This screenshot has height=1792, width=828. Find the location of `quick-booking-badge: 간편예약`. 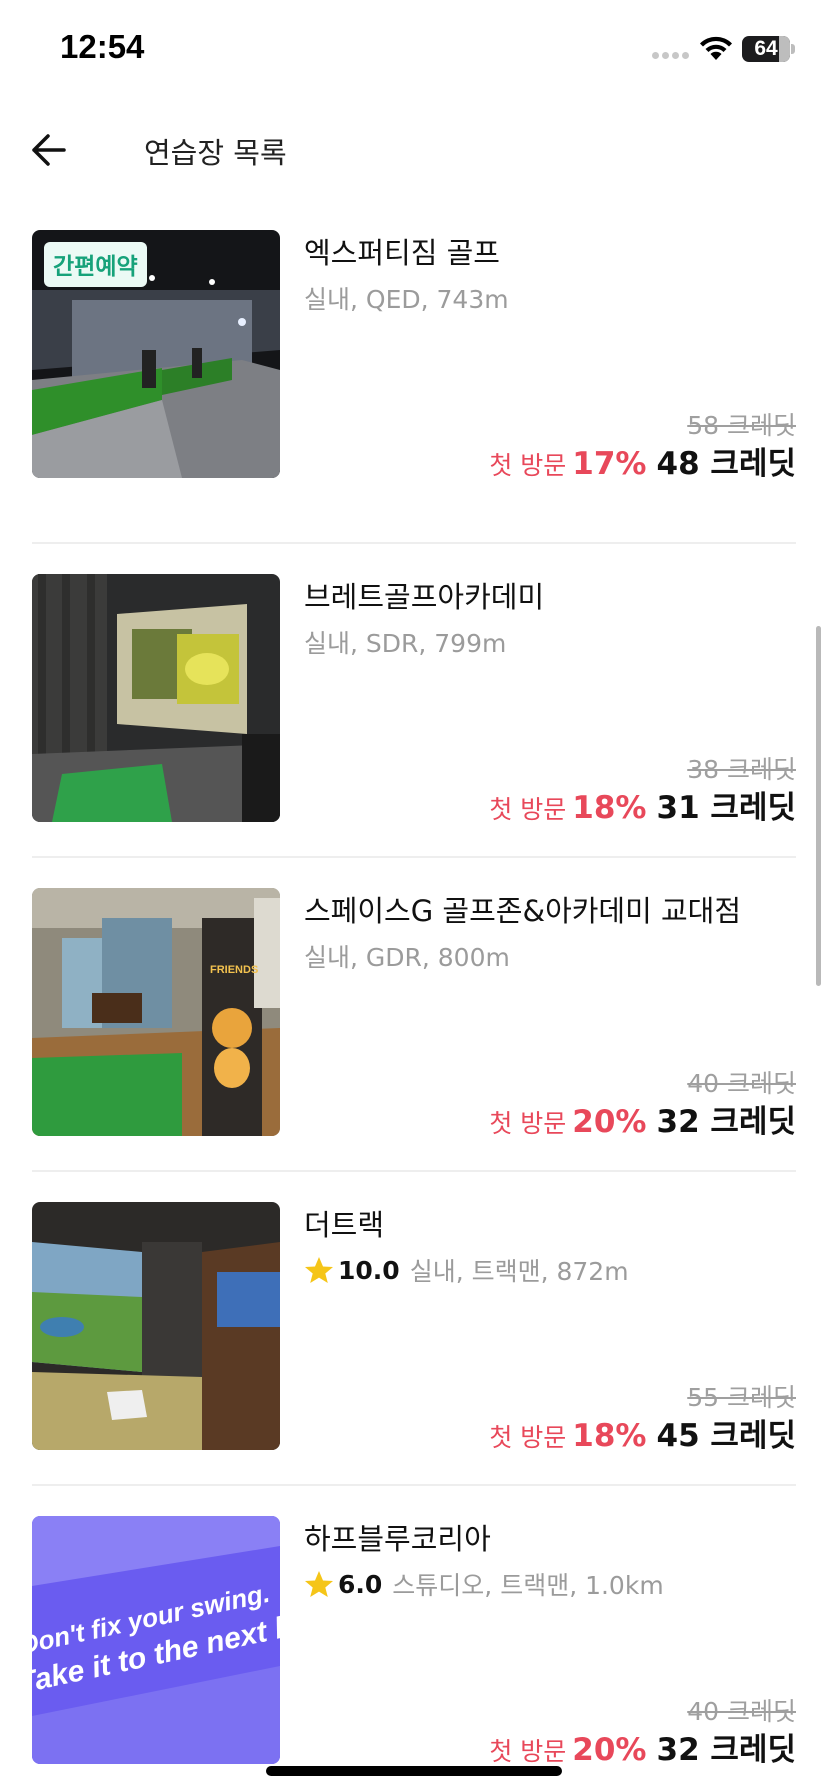

quick-booking-badge: 간편예약 is located at coordinates (95, 264).